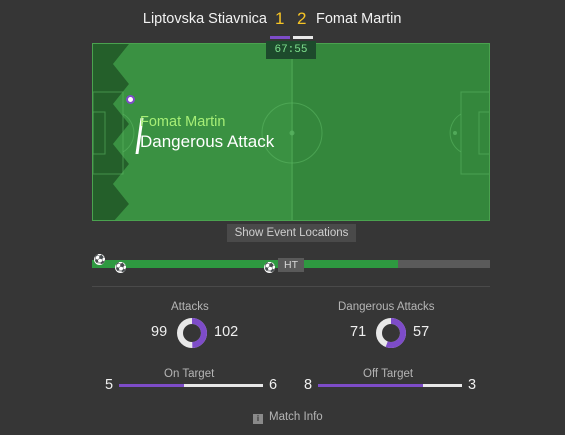 The width and height of the screenshot is (565, 435). Describe the element at coordinates (245, 264) in the screenshot. I see `timeline-progress` at that location.